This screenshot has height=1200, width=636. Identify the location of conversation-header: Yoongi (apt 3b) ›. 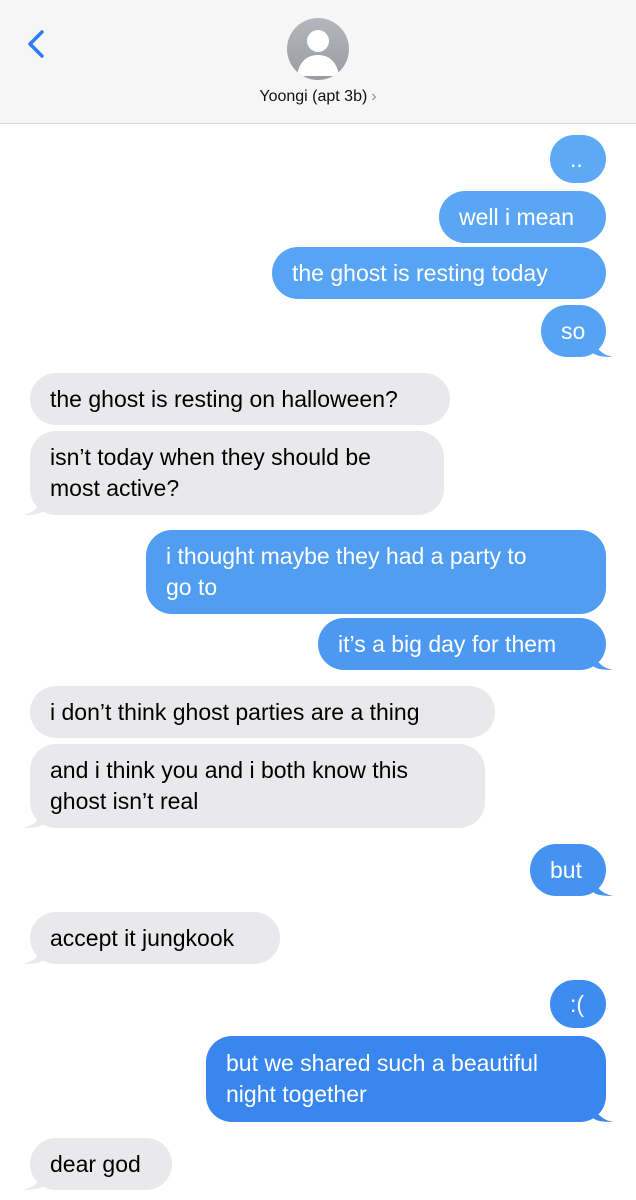
(318, 62).